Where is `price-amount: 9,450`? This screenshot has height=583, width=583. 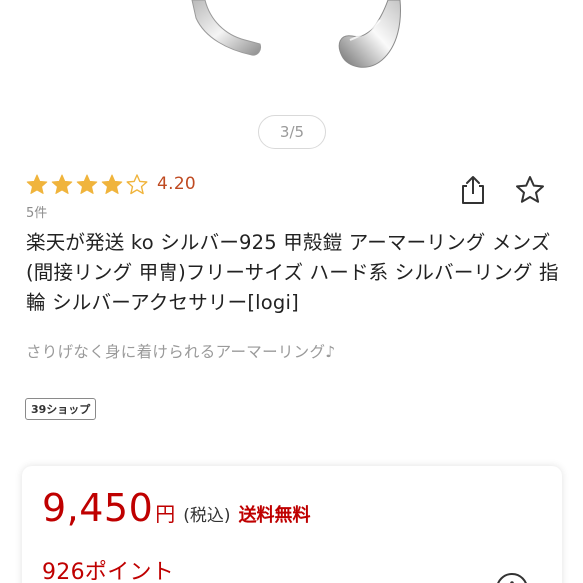 price-amount: 9,450 is located at coordinates (98, 508).